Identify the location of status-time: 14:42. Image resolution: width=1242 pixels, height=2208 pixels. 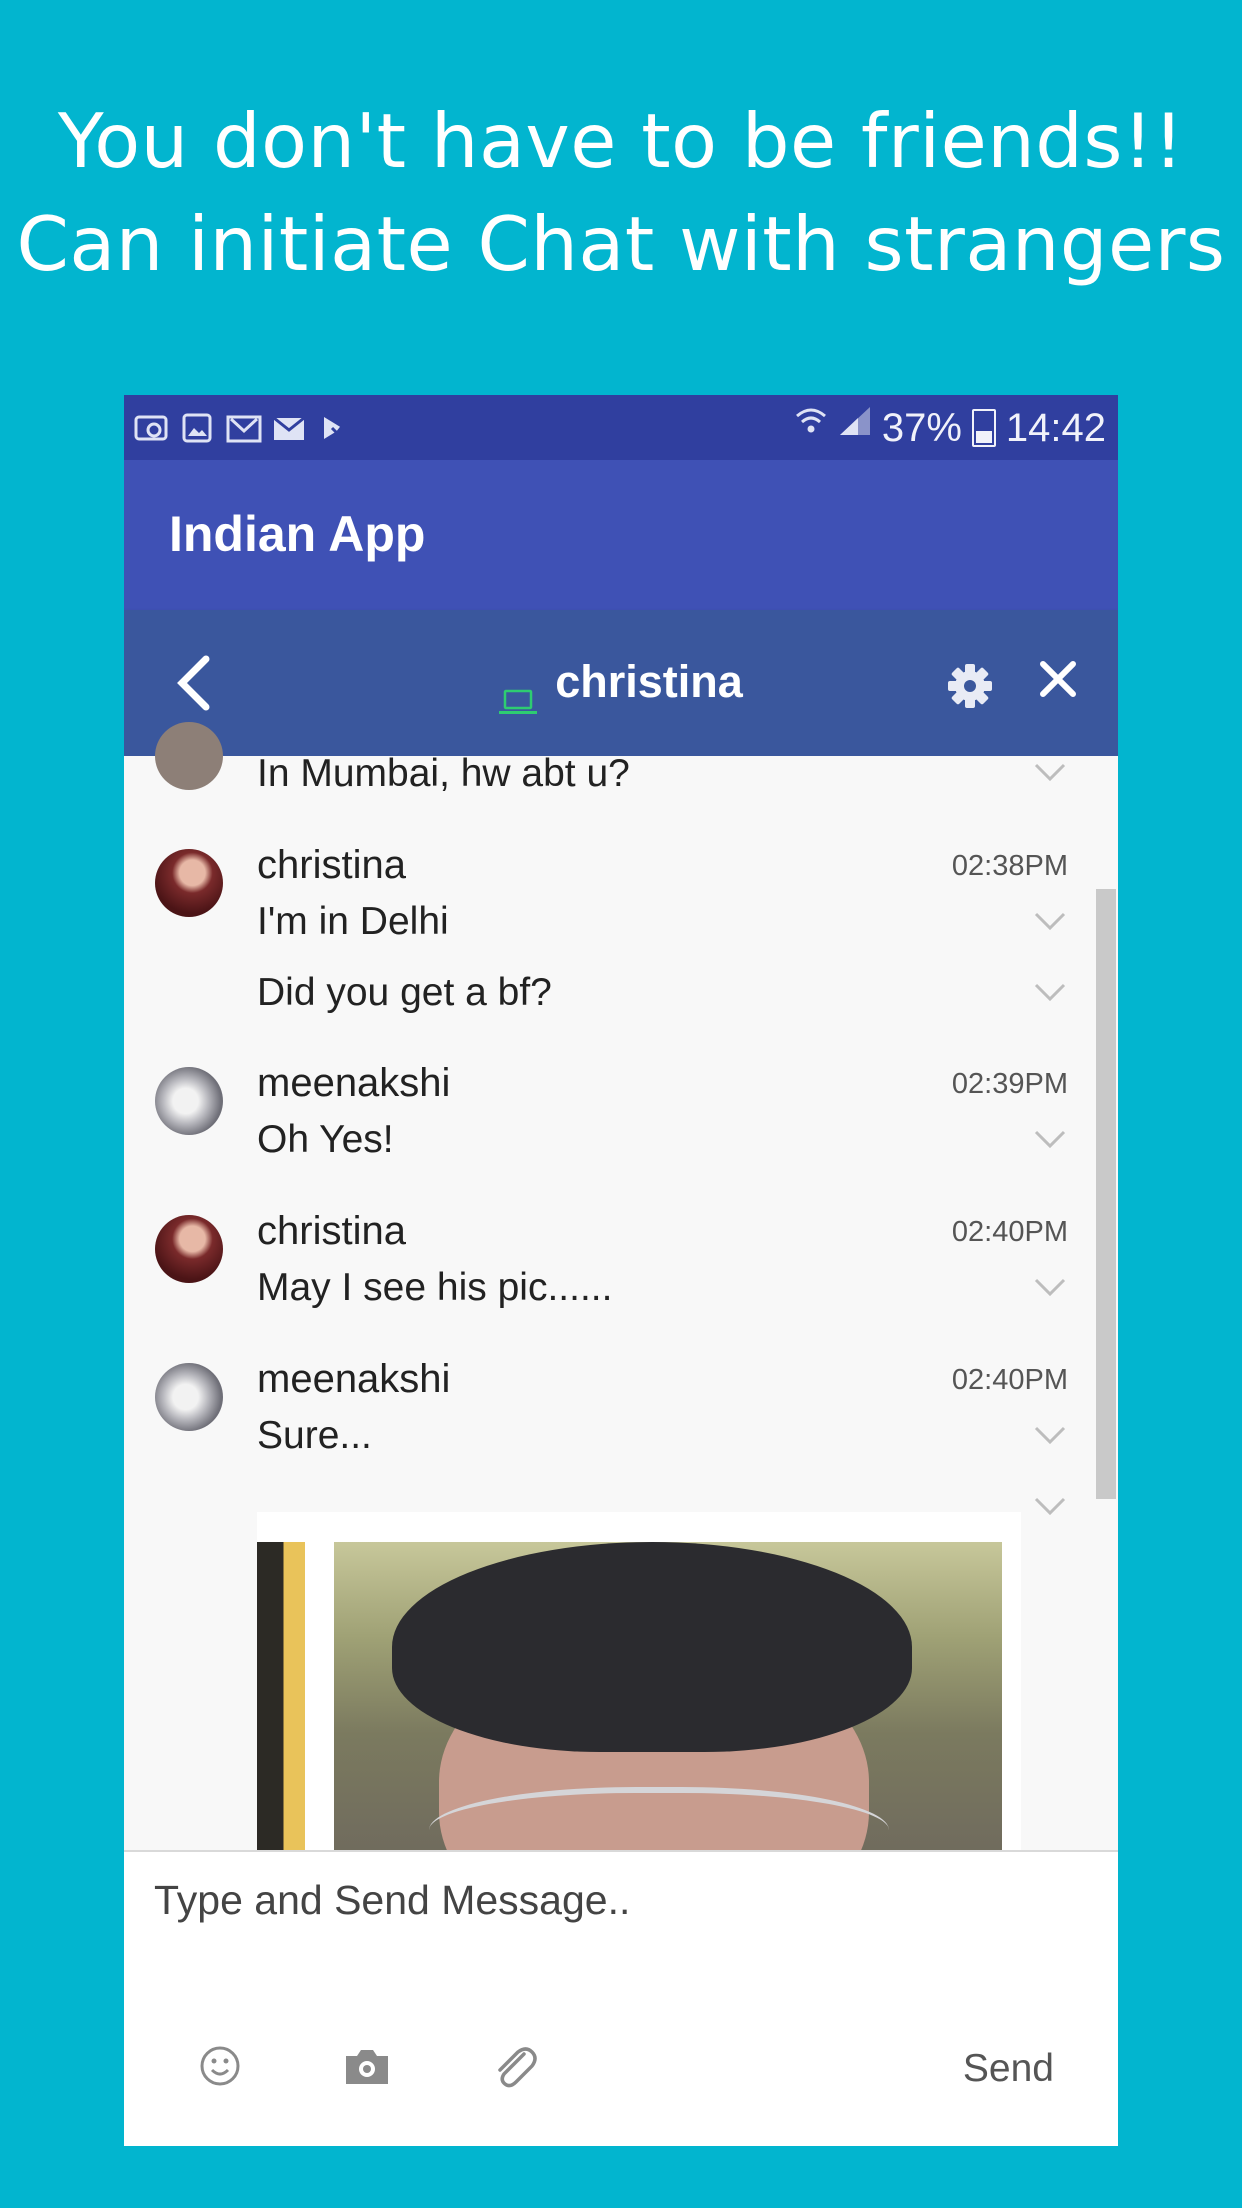
(1055, 428).